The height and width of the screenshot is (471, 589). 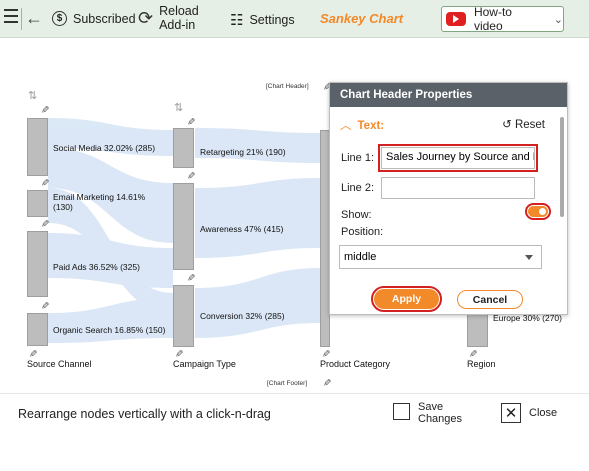 I want to click on reset-button: ↺ Reset, so click(x=523, y=125).